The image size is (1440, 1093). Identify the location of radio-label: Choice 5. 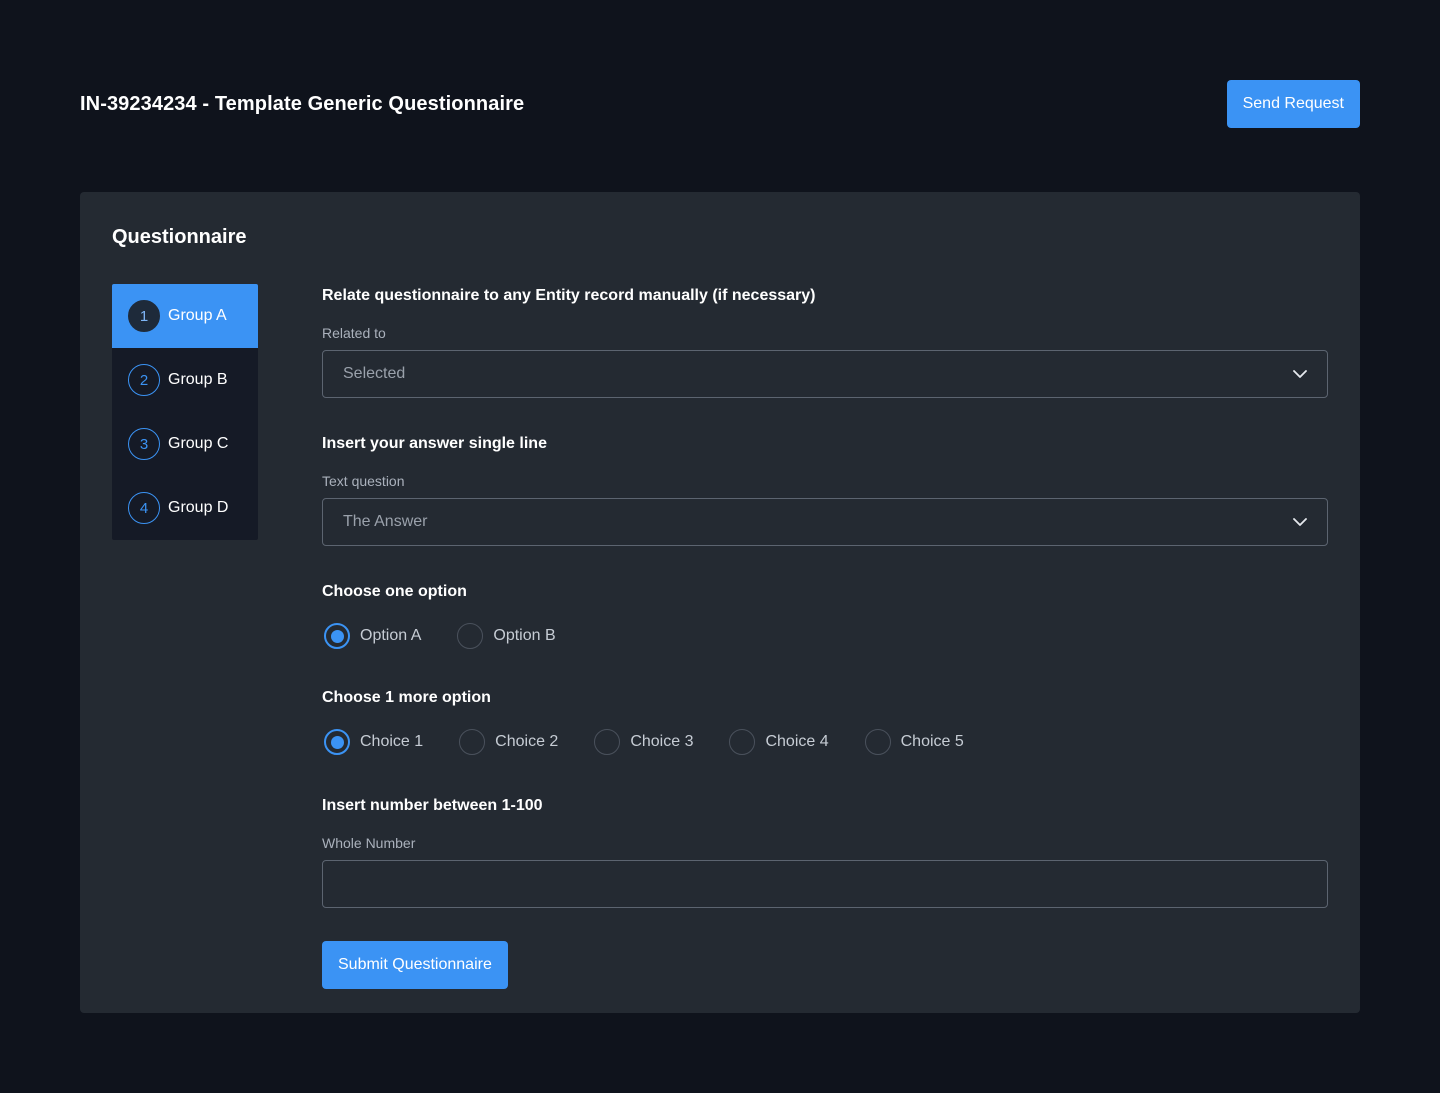
(932, 741).